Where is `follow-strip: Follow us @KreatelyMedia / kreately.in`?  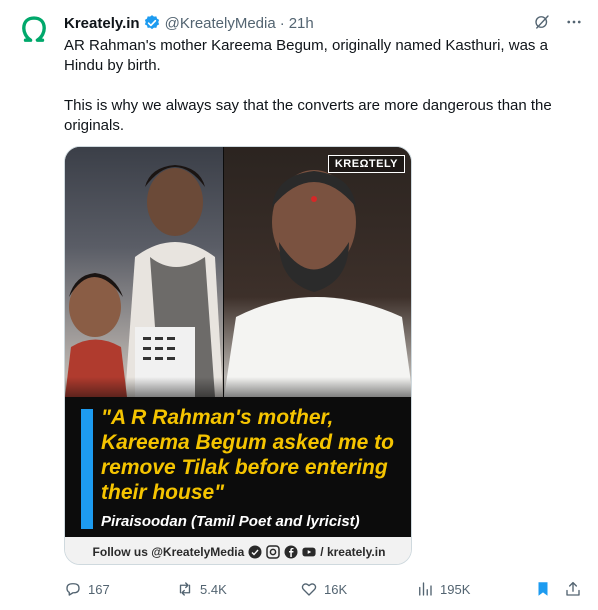
follow-strip: Follow us @KreatelyMedia / kreately.in is located at coordinates (238, 550).